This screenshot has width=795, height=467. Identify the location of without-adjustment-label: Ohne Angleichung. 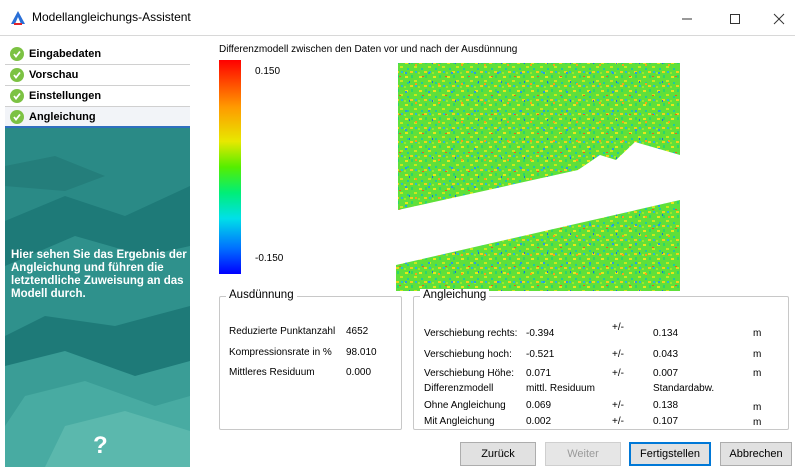
(465, 405).